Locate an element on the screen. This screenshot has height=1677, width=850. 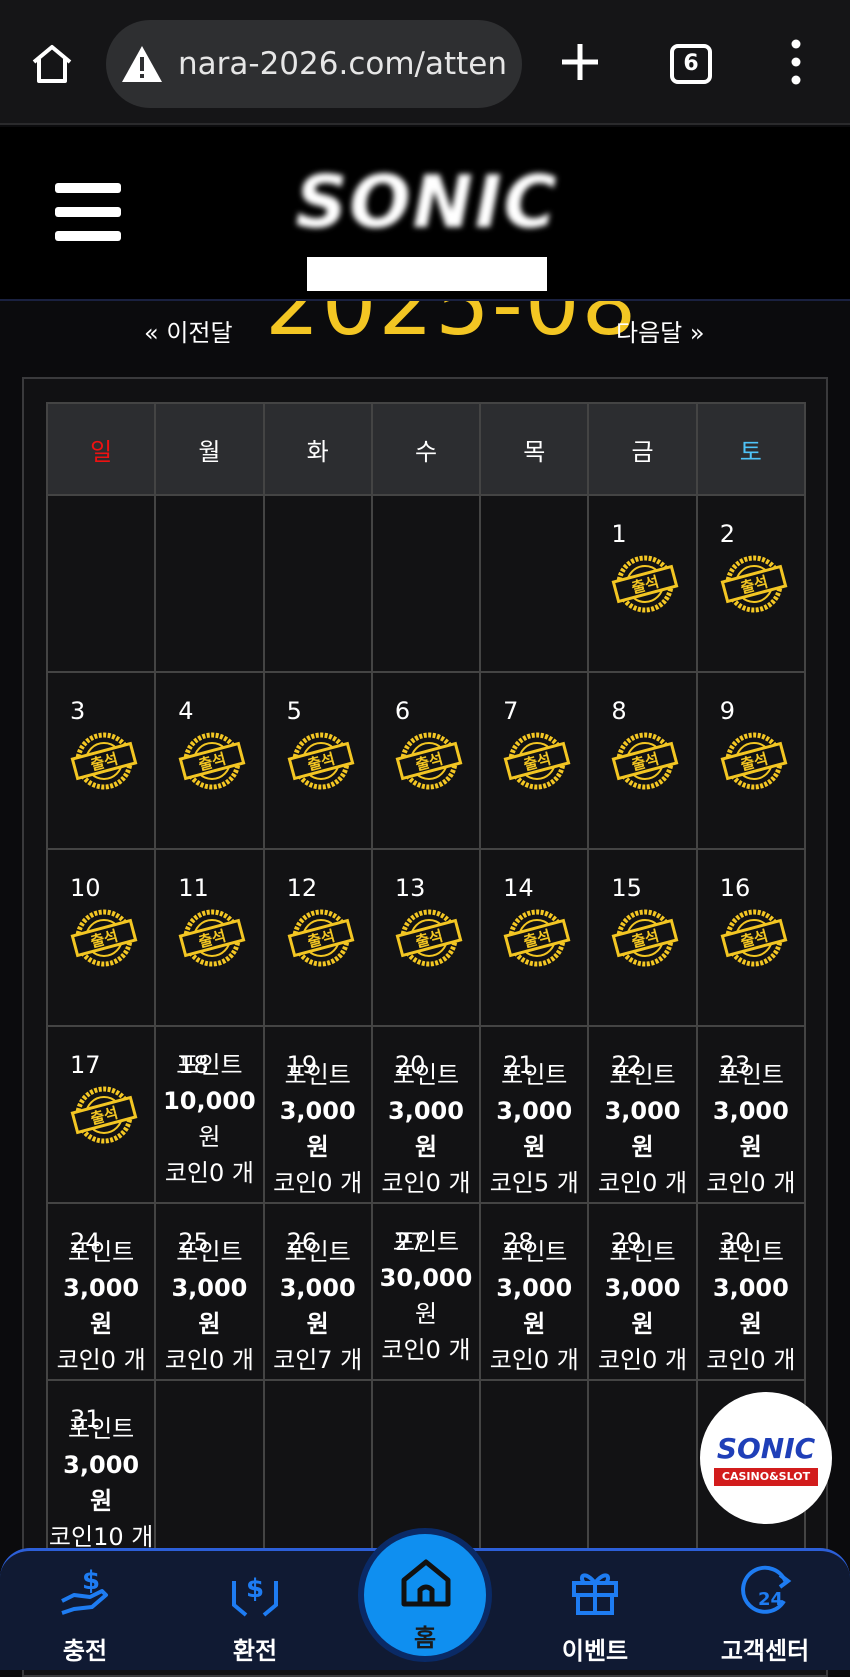
day-cell: 17 출석 is located at coordinates (101, 1114).